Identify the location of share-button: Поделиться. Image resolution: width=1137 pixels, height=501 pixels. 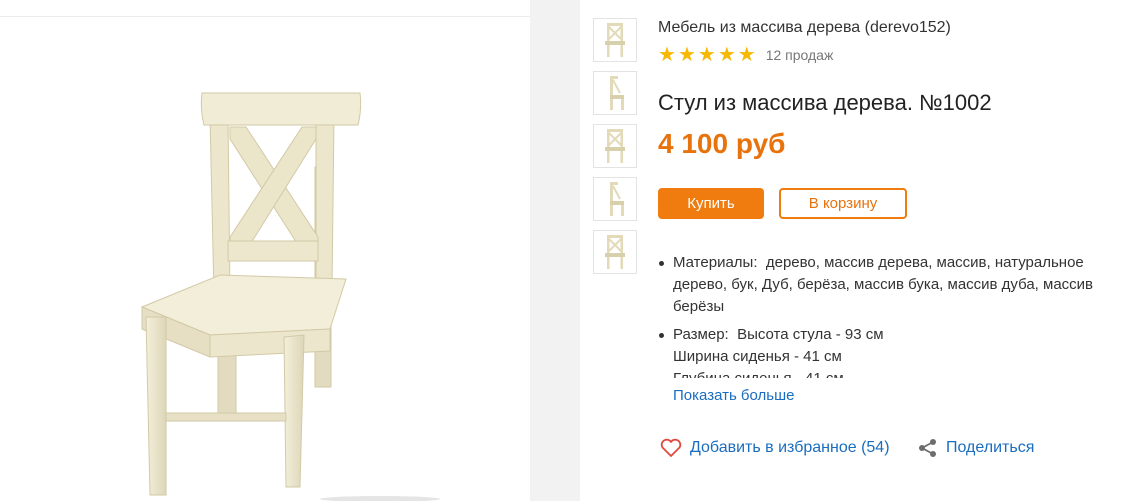
(976, 448).